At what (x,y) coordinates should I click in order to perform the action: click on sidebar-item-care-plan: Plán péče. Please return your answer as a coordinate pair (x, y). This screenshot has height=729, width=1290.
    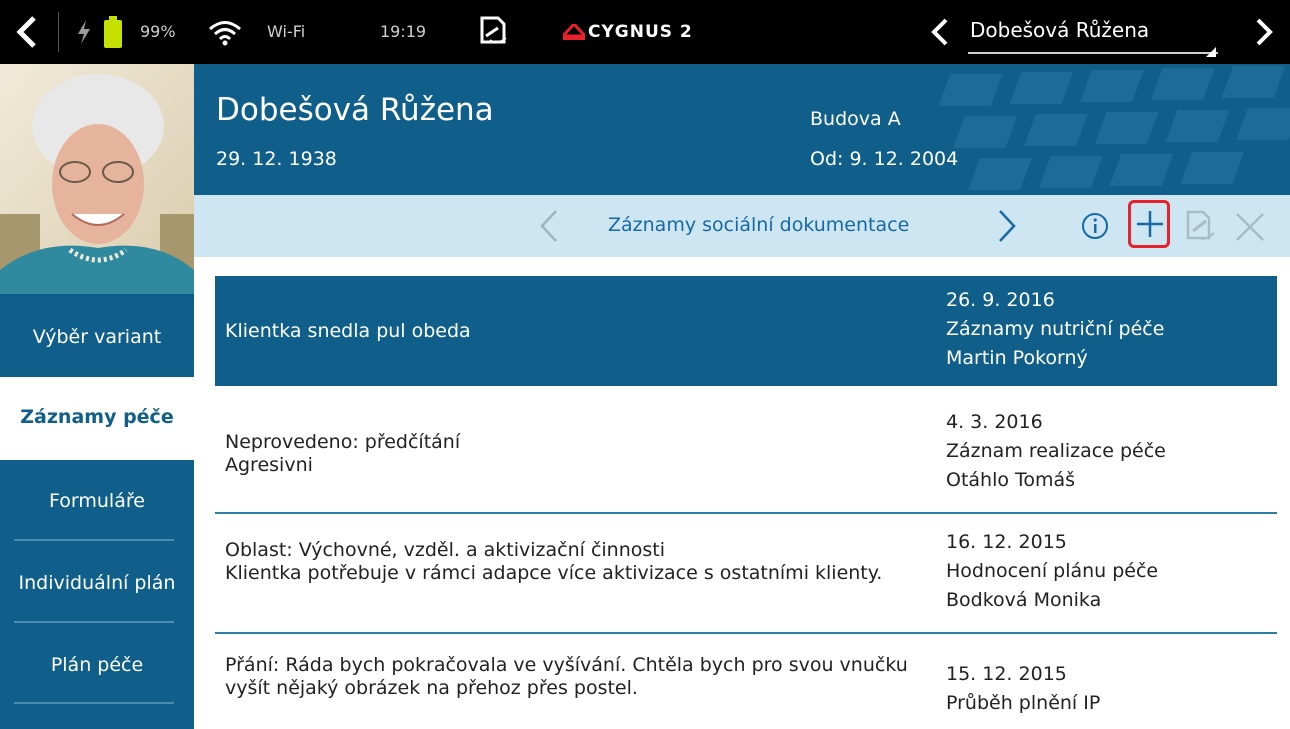
    Looking at the image, I should click on (97, 665).